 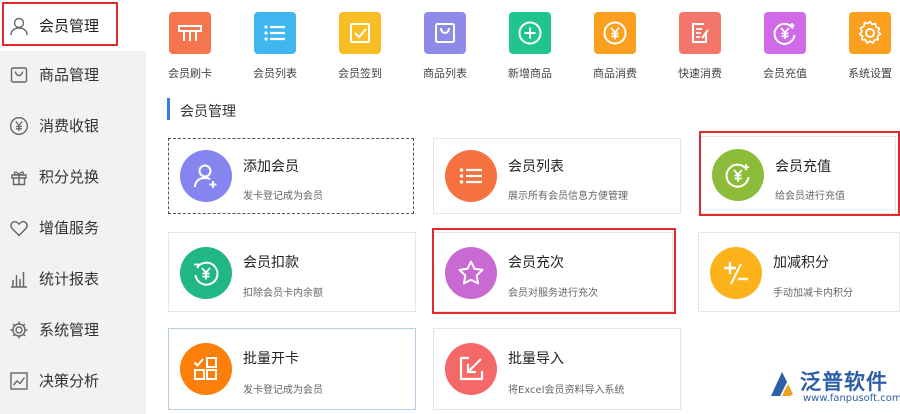 I want to click on card-member-recharge: 会员充值 给会员进行充值, so click(x=798, y=175).